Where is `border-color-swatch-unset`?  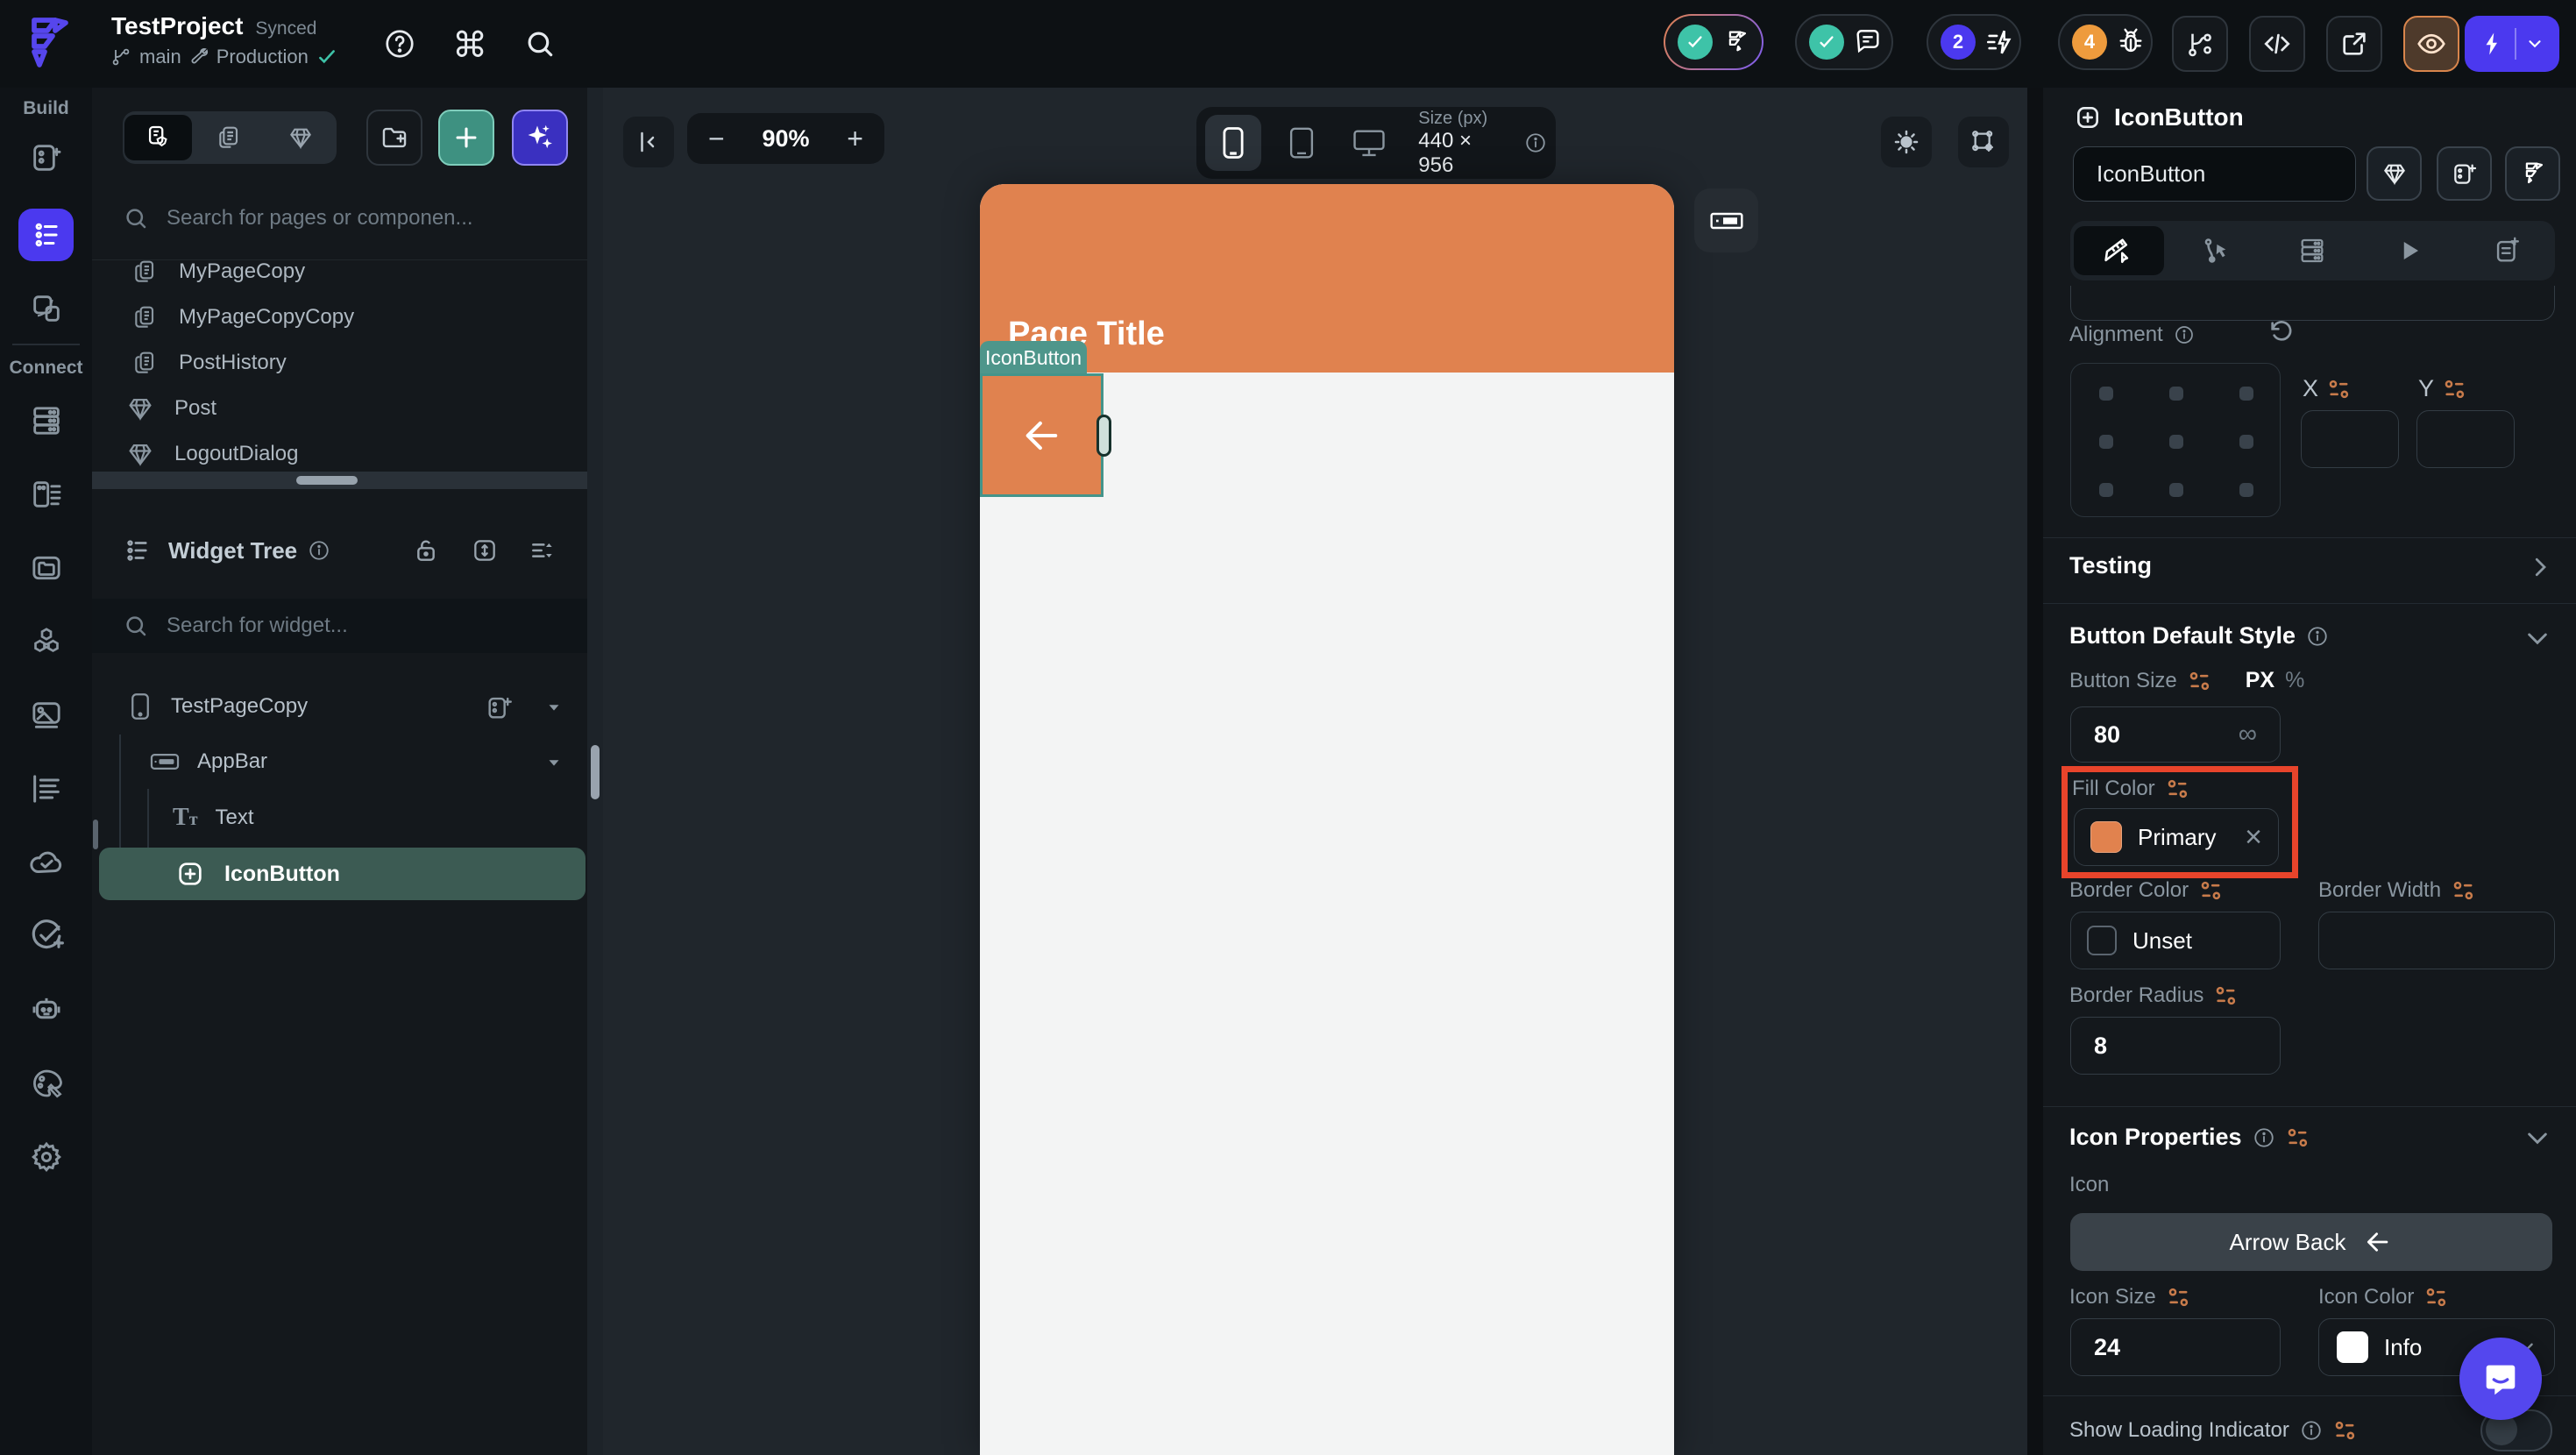 border-color-swatch-unset is located at coordinates (2102, 940).